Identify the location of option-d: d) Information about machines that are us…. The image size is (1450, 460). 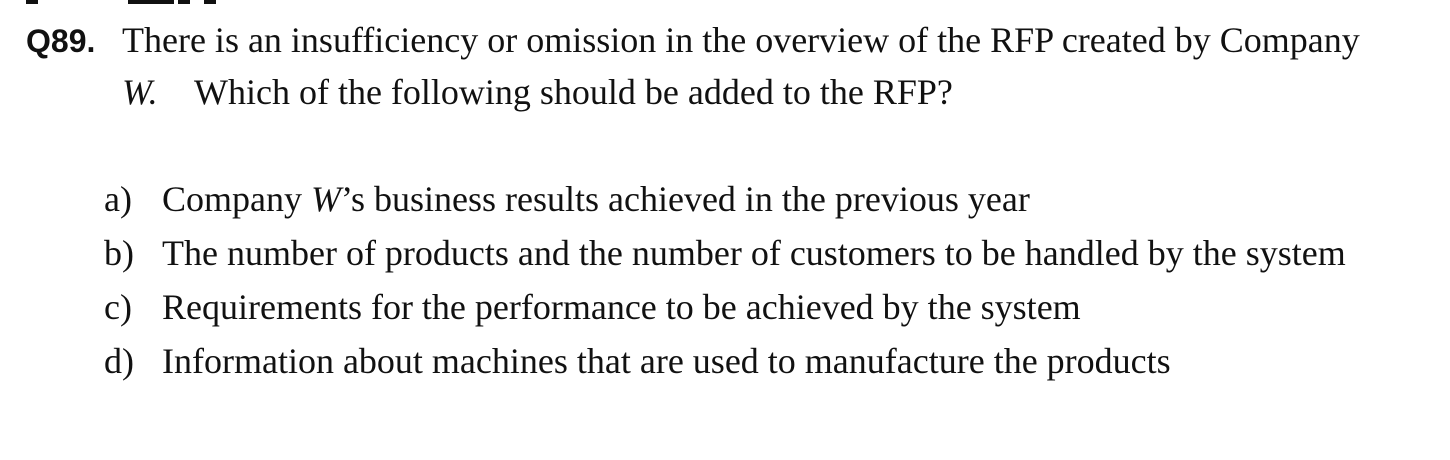
(764, 361).